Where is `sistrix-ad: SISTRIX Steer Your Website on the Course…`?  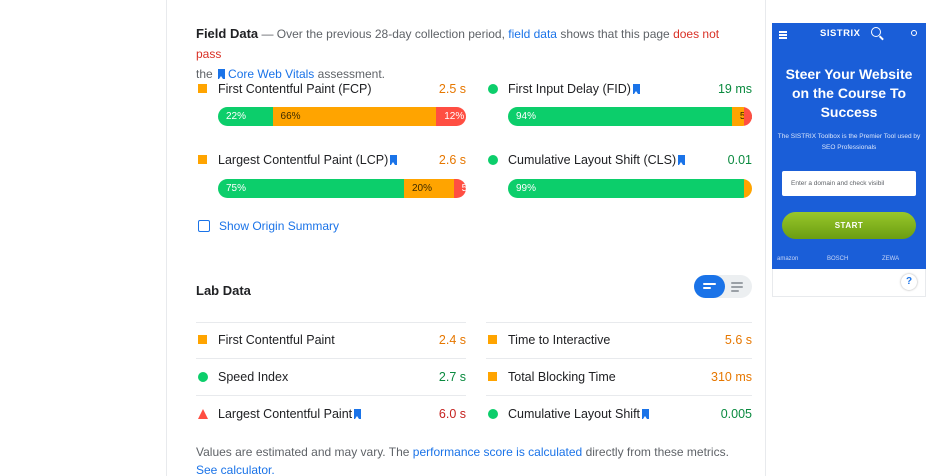 sistrix-ad: SISTRIX Steer Your Website on the Course… is located at coordinates (849, 146).